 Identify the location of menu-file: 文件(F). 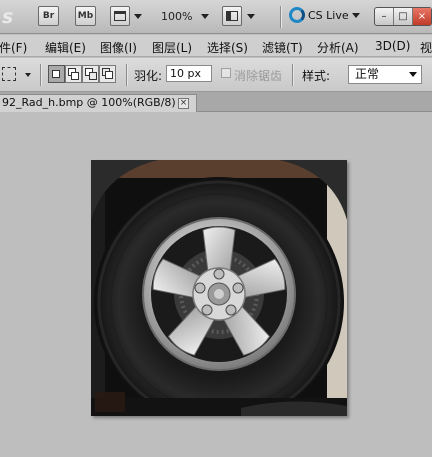
(13, 47).